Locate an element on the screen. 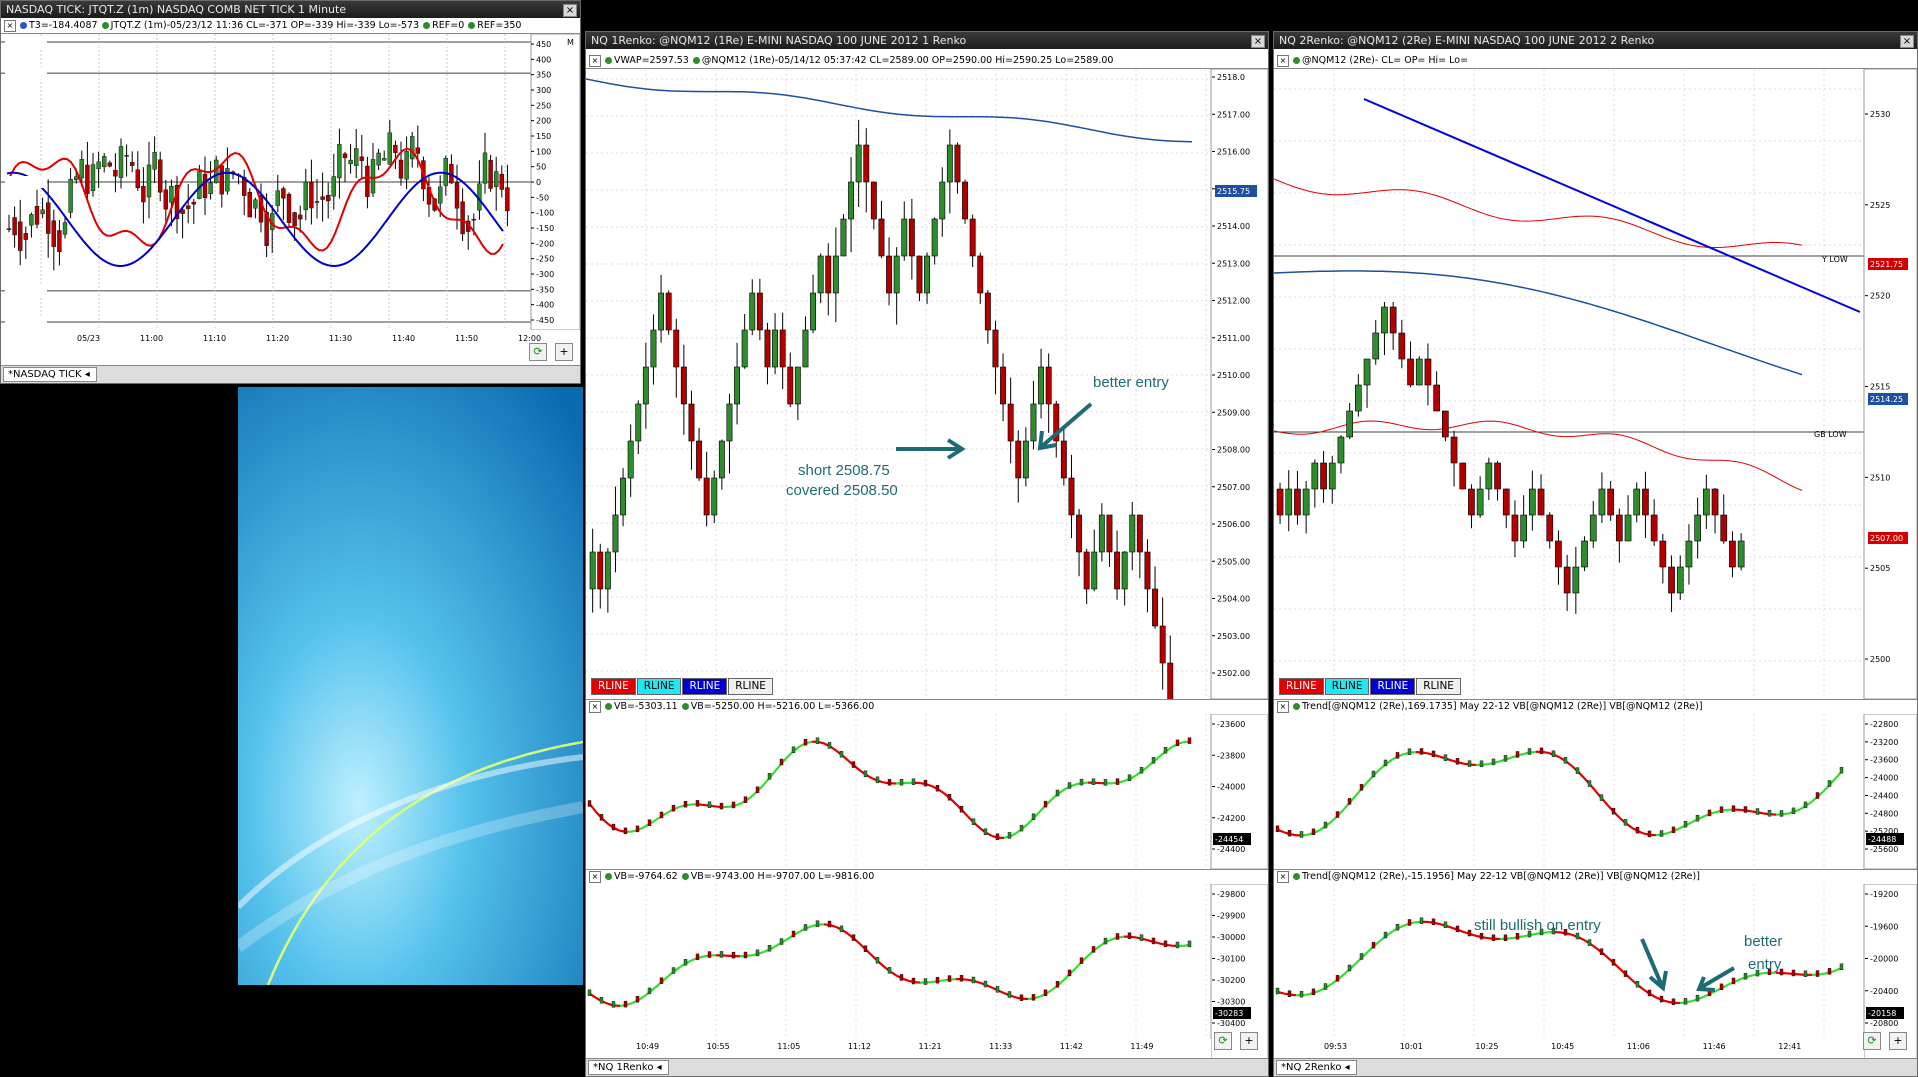 The width and height of the screenshot is (1918, 1077). x-axis-bg is located at coordinates (898, 1049).